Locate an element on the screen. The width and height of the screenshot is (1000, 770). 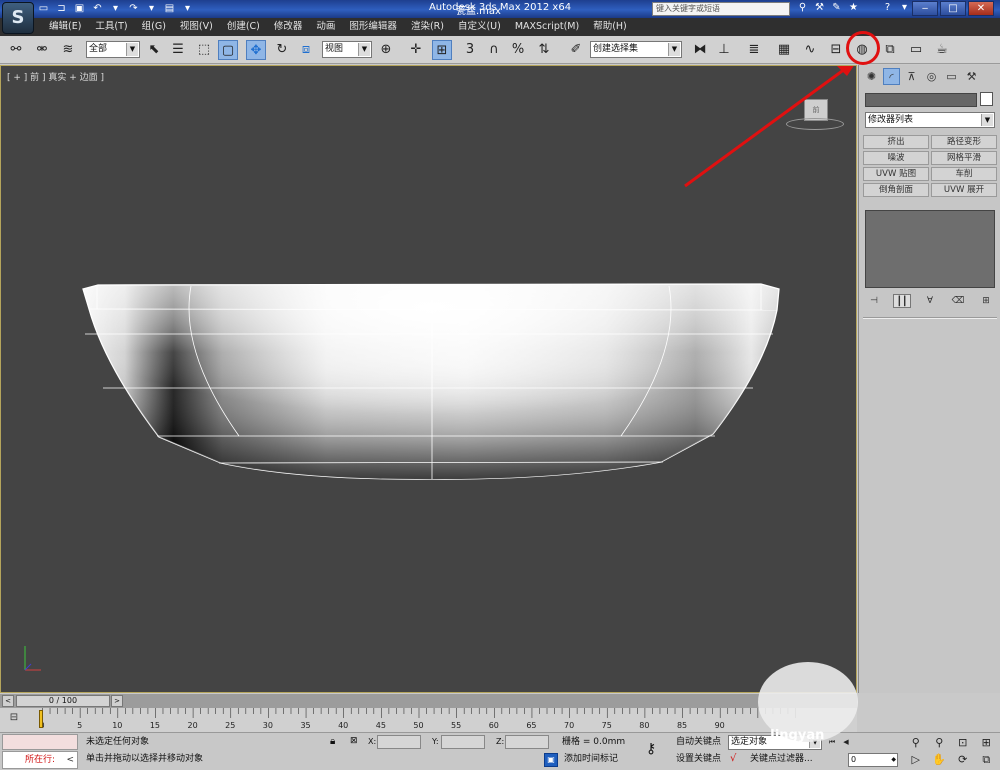
menu-customize: 自定义(U) is located at coordinates (479, 27).